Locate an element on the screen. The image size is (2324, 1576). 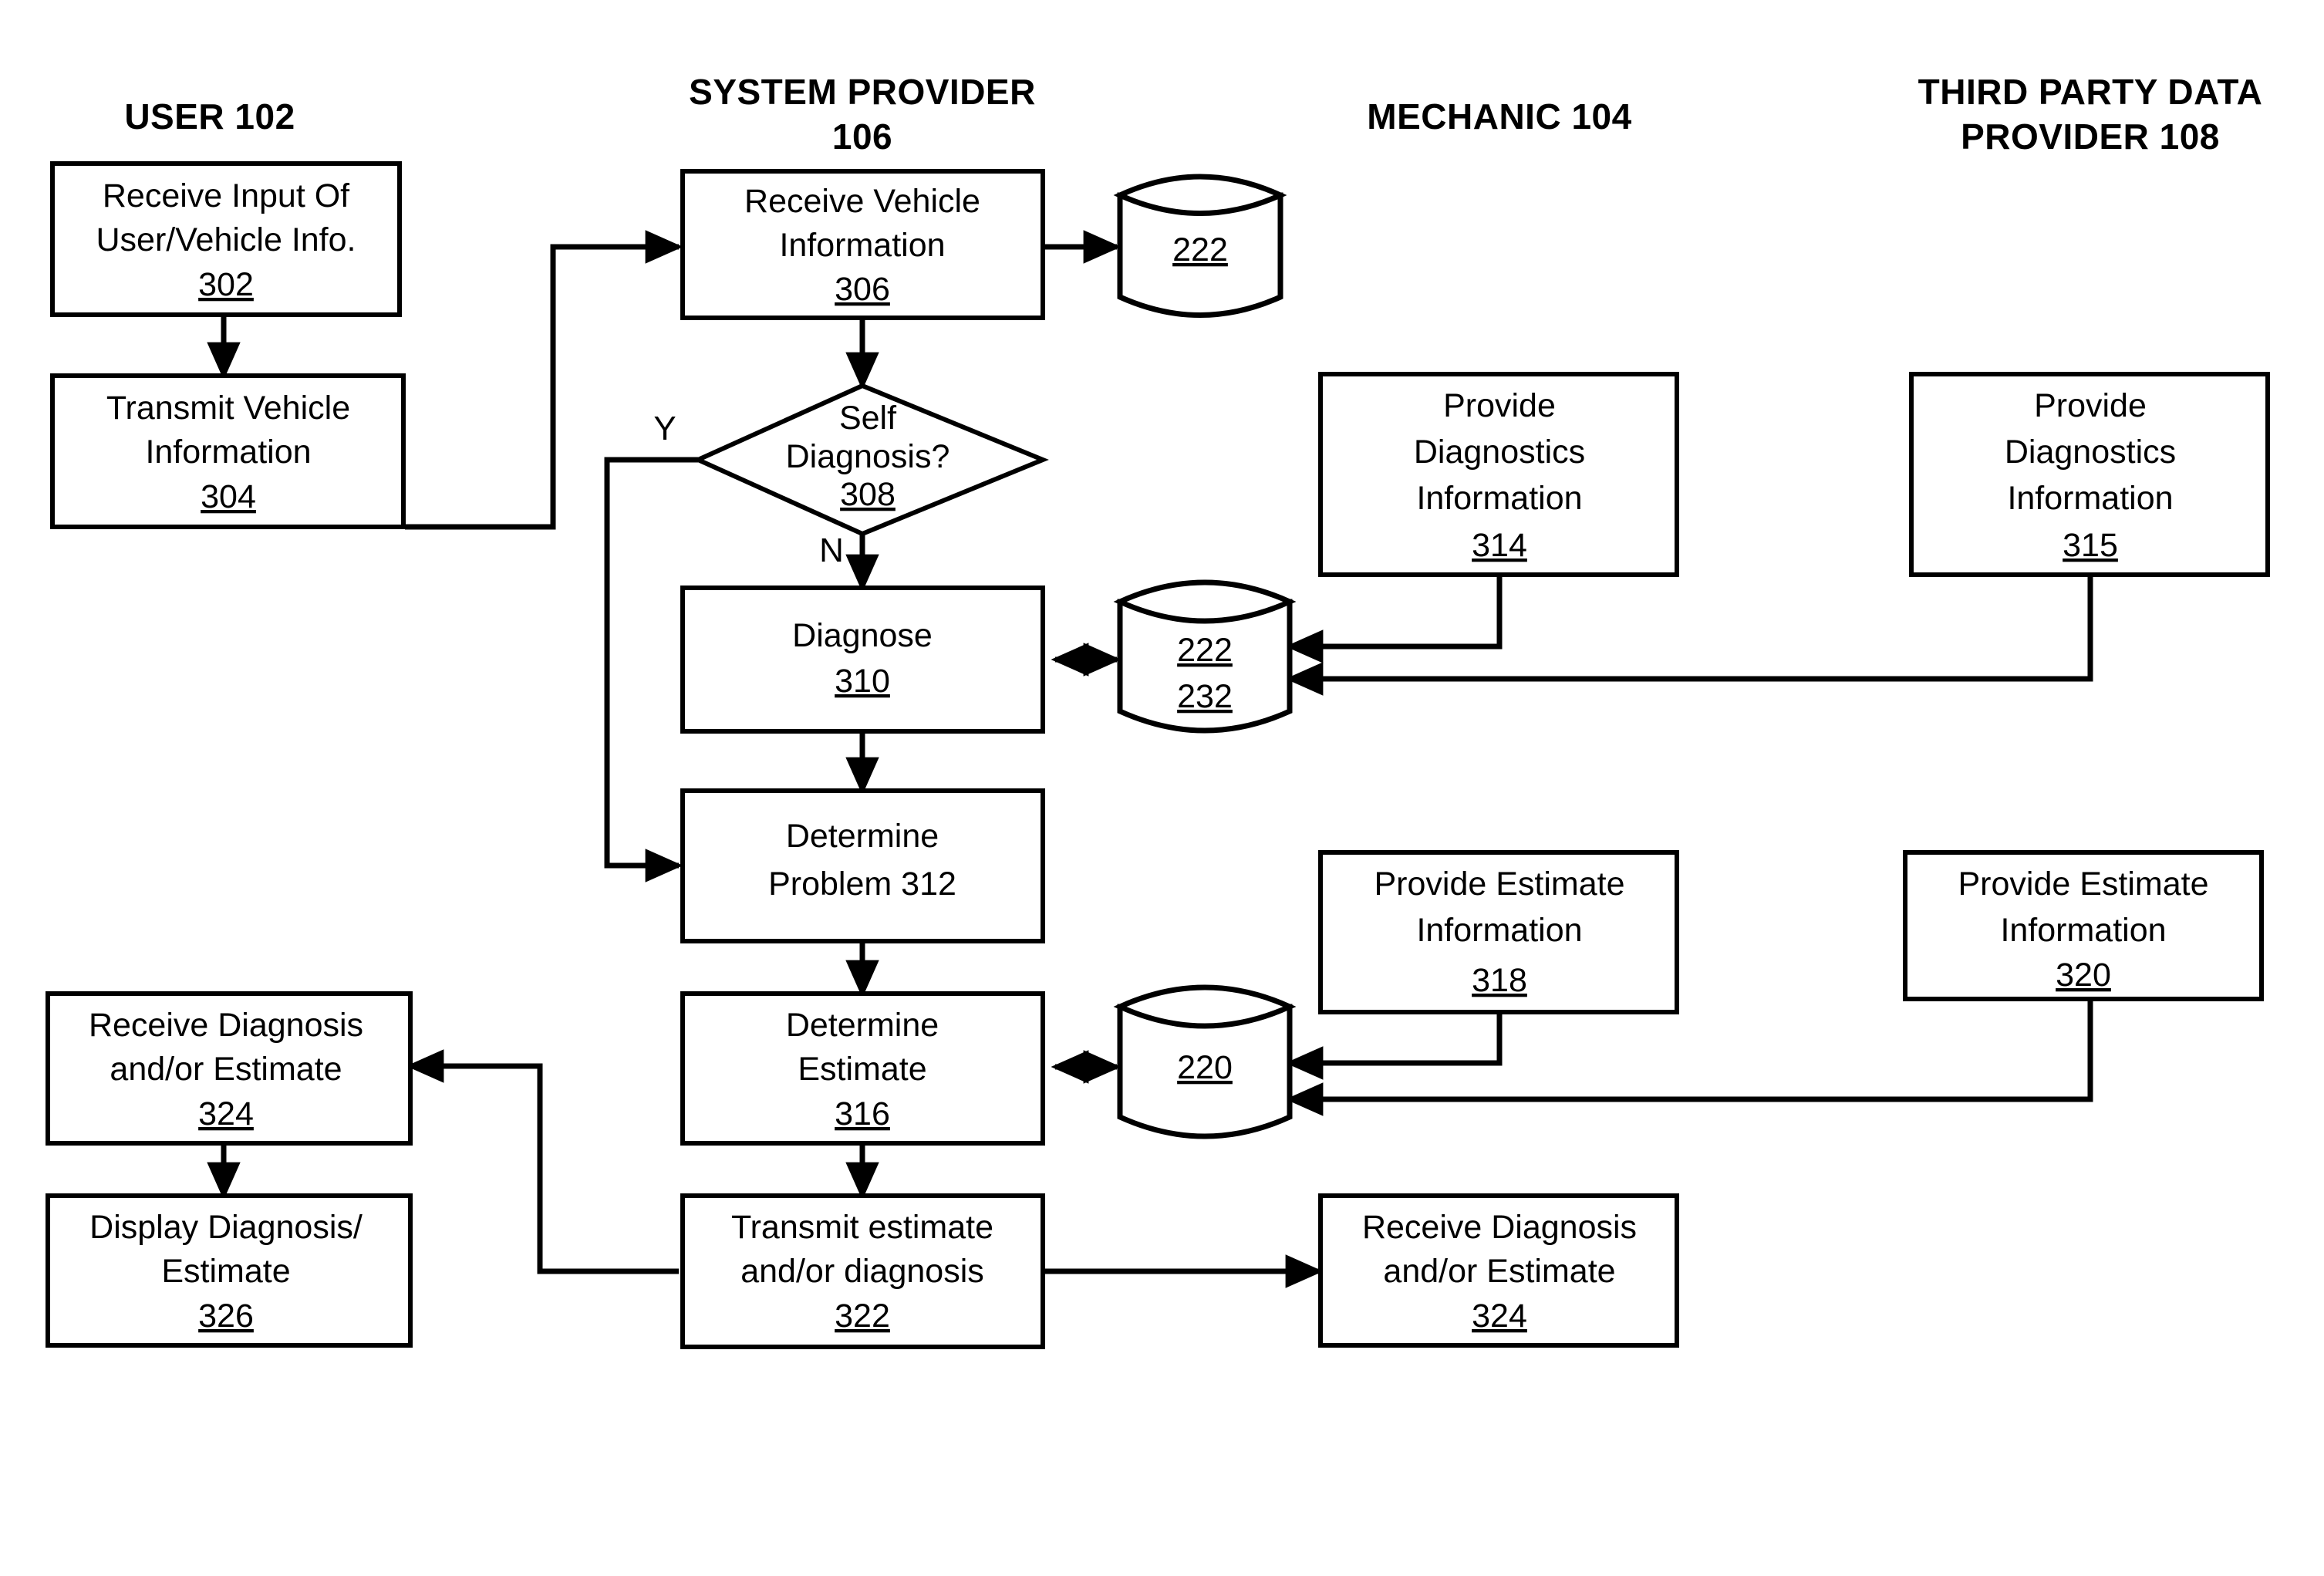
node-302-ref: 302 is located at coordinates (226, 285).